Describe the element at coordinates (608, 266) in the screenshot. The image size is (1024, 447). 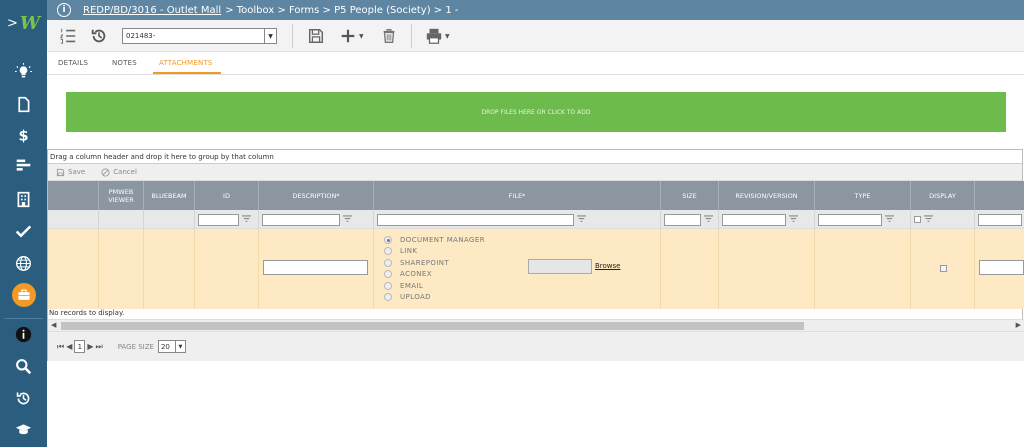
I see `browse-link: Browse` at that location.